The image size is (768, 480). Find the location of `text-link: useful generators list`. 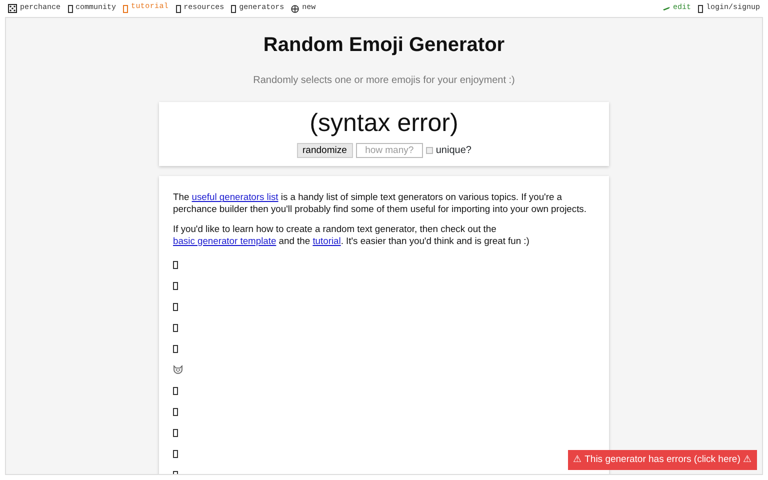

text-link: useful generators list is located at coordinates (235, 196).